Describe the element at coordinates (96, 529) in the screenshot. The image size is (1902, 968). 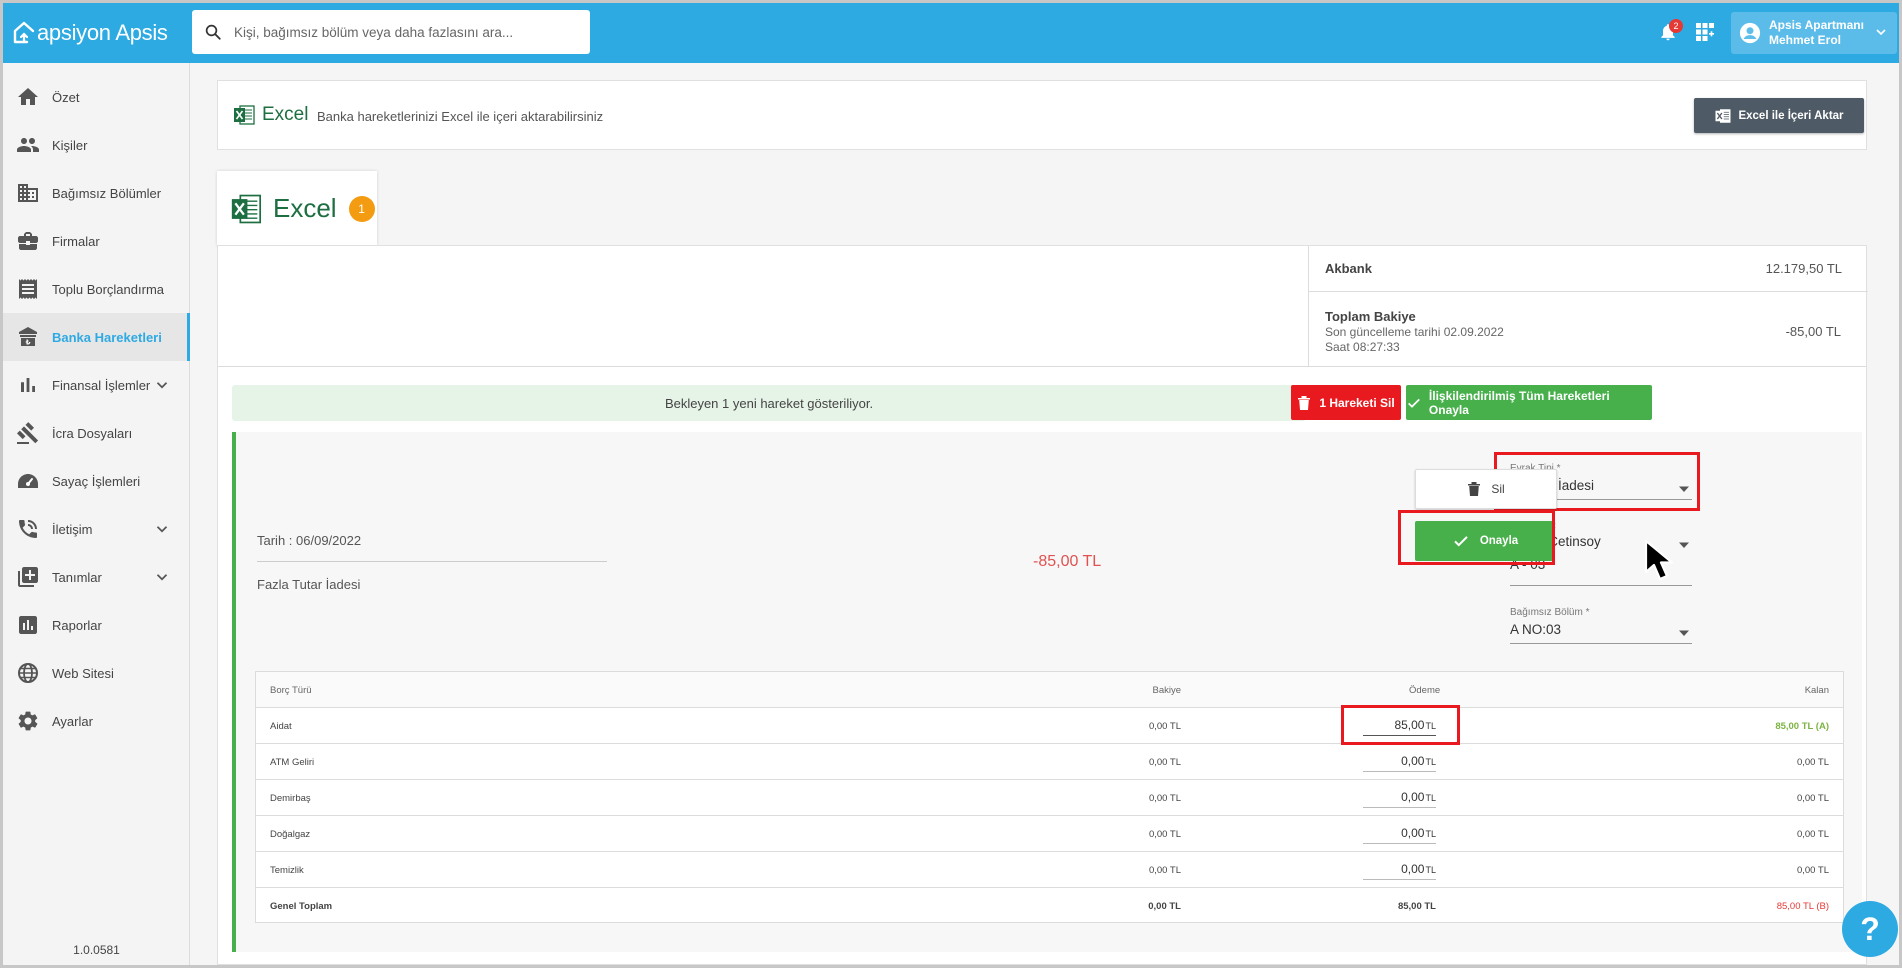
I see `sidebar-item-iletisim: İletişim` at that location.